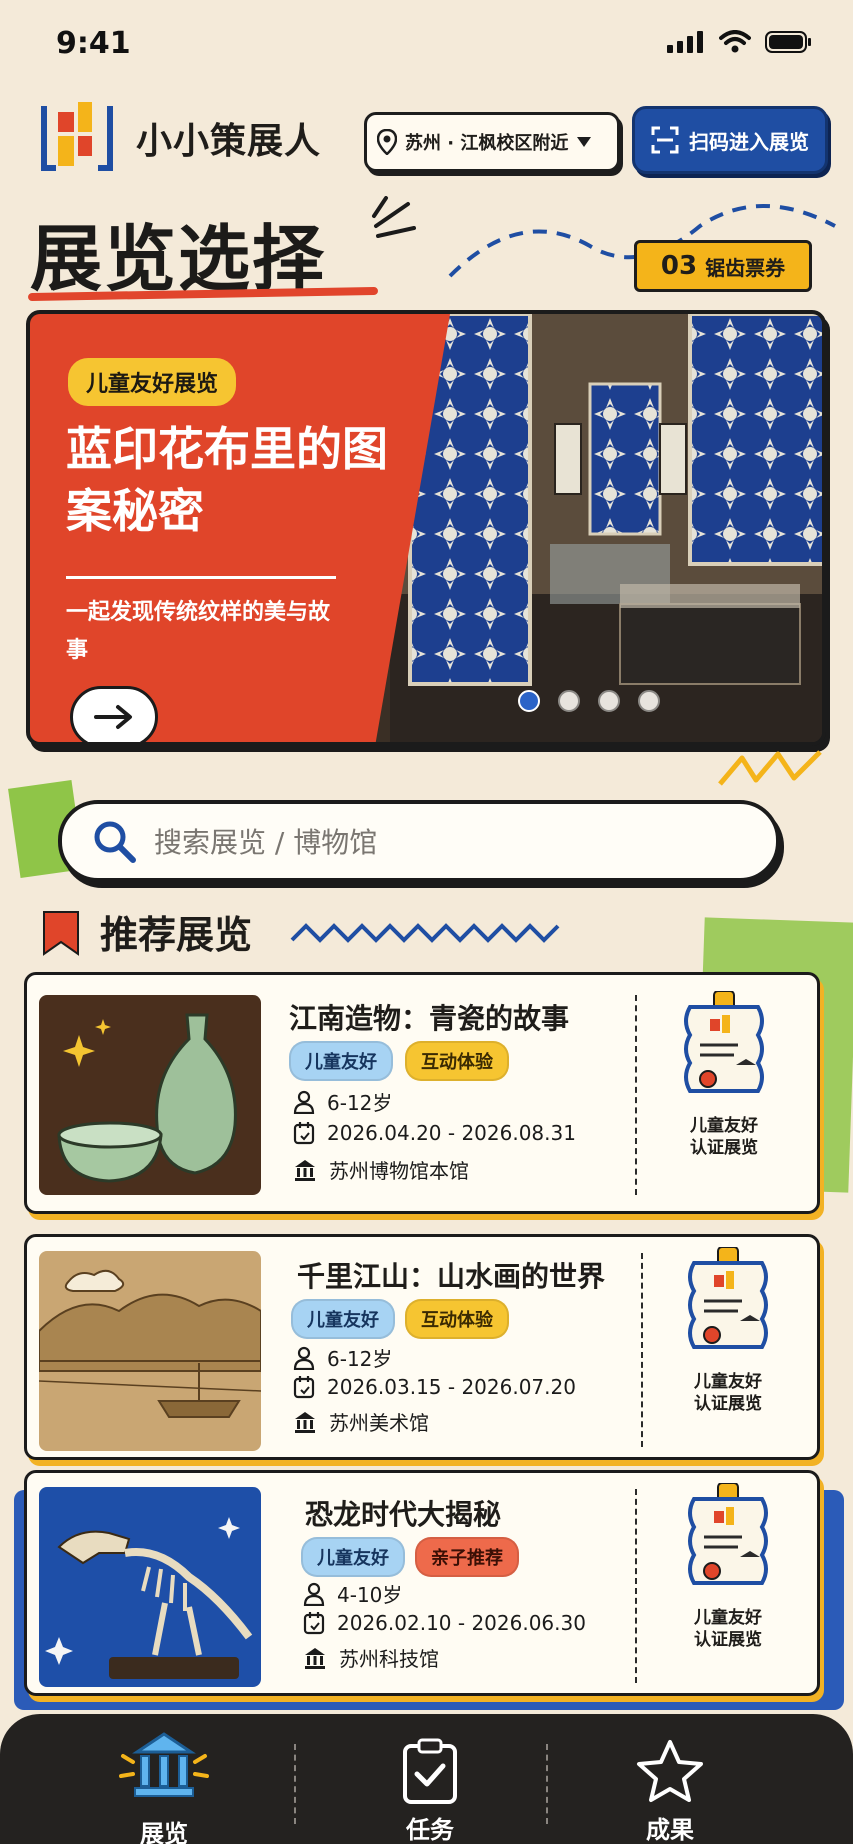 This screenshot has width=853, height=1844. I want to click on section-title: 推荐展览, so click(176, 935).